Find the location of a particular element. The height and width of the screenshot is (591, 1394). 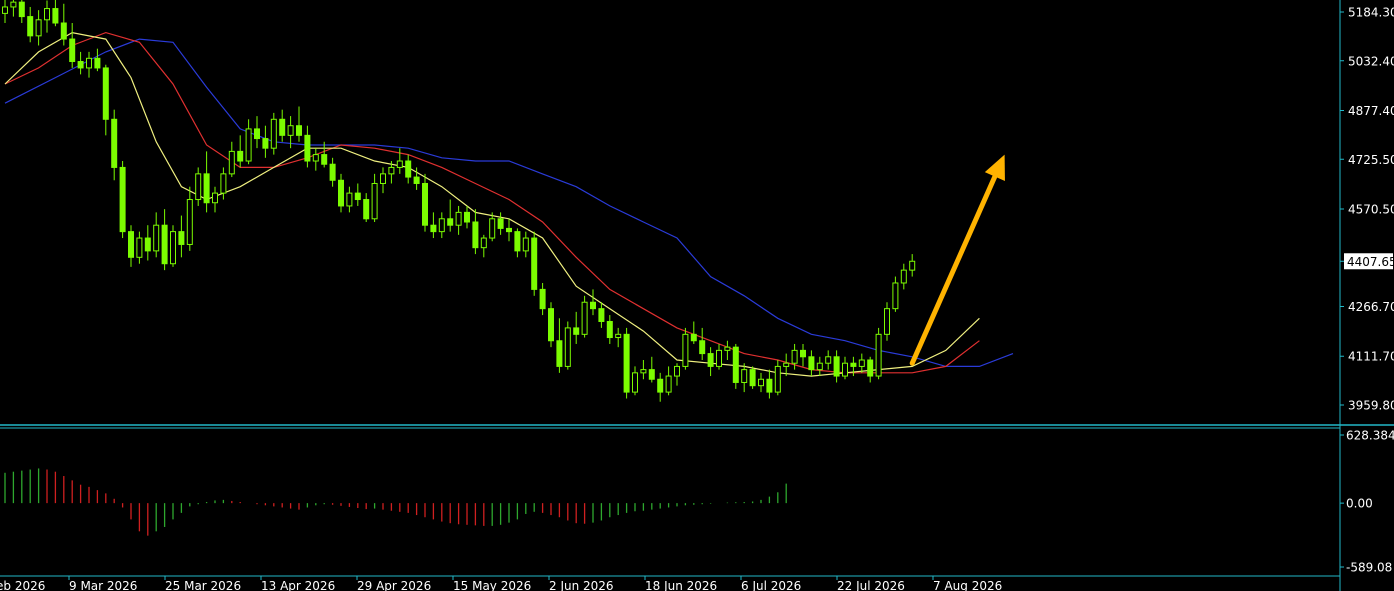

price-tick-label: 4111.70 is located at coordinates (1371, 357).